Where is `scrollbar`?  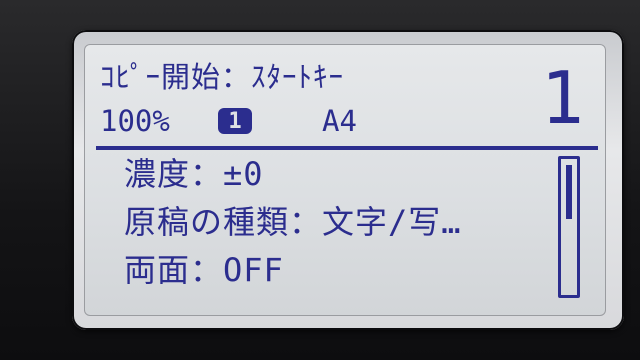
scrollbar is located at coordinates (569, 227).